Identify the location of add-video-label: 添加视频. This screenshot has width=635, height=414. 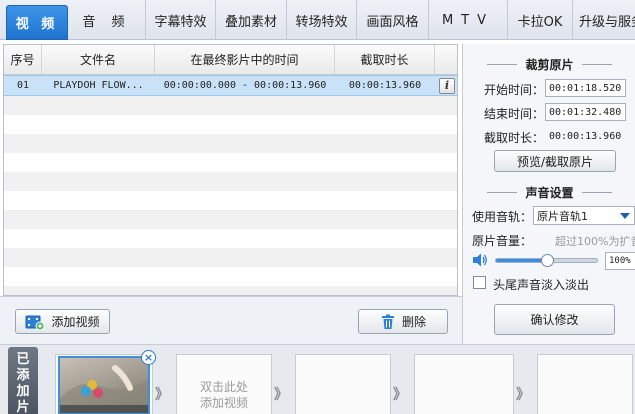
(75, 322).